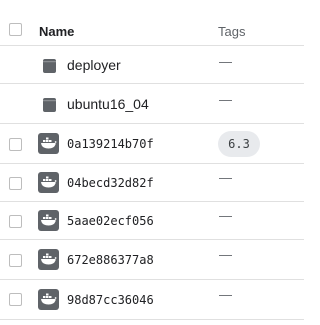  What do you see at coordinates (110, 300) in the screenshot?
I see `image-digest: 98d87cc36046` at bounding box center [110, 300].